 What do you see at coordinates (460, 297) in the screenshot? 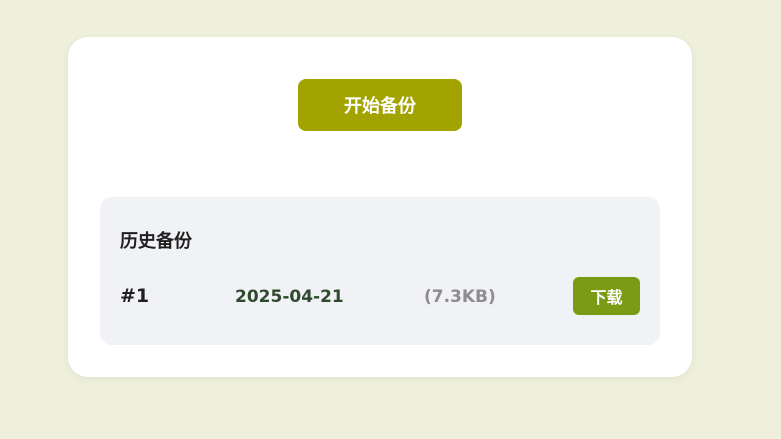
I see `backup-size: (7.3KB)` at bounding box center [460, 297].